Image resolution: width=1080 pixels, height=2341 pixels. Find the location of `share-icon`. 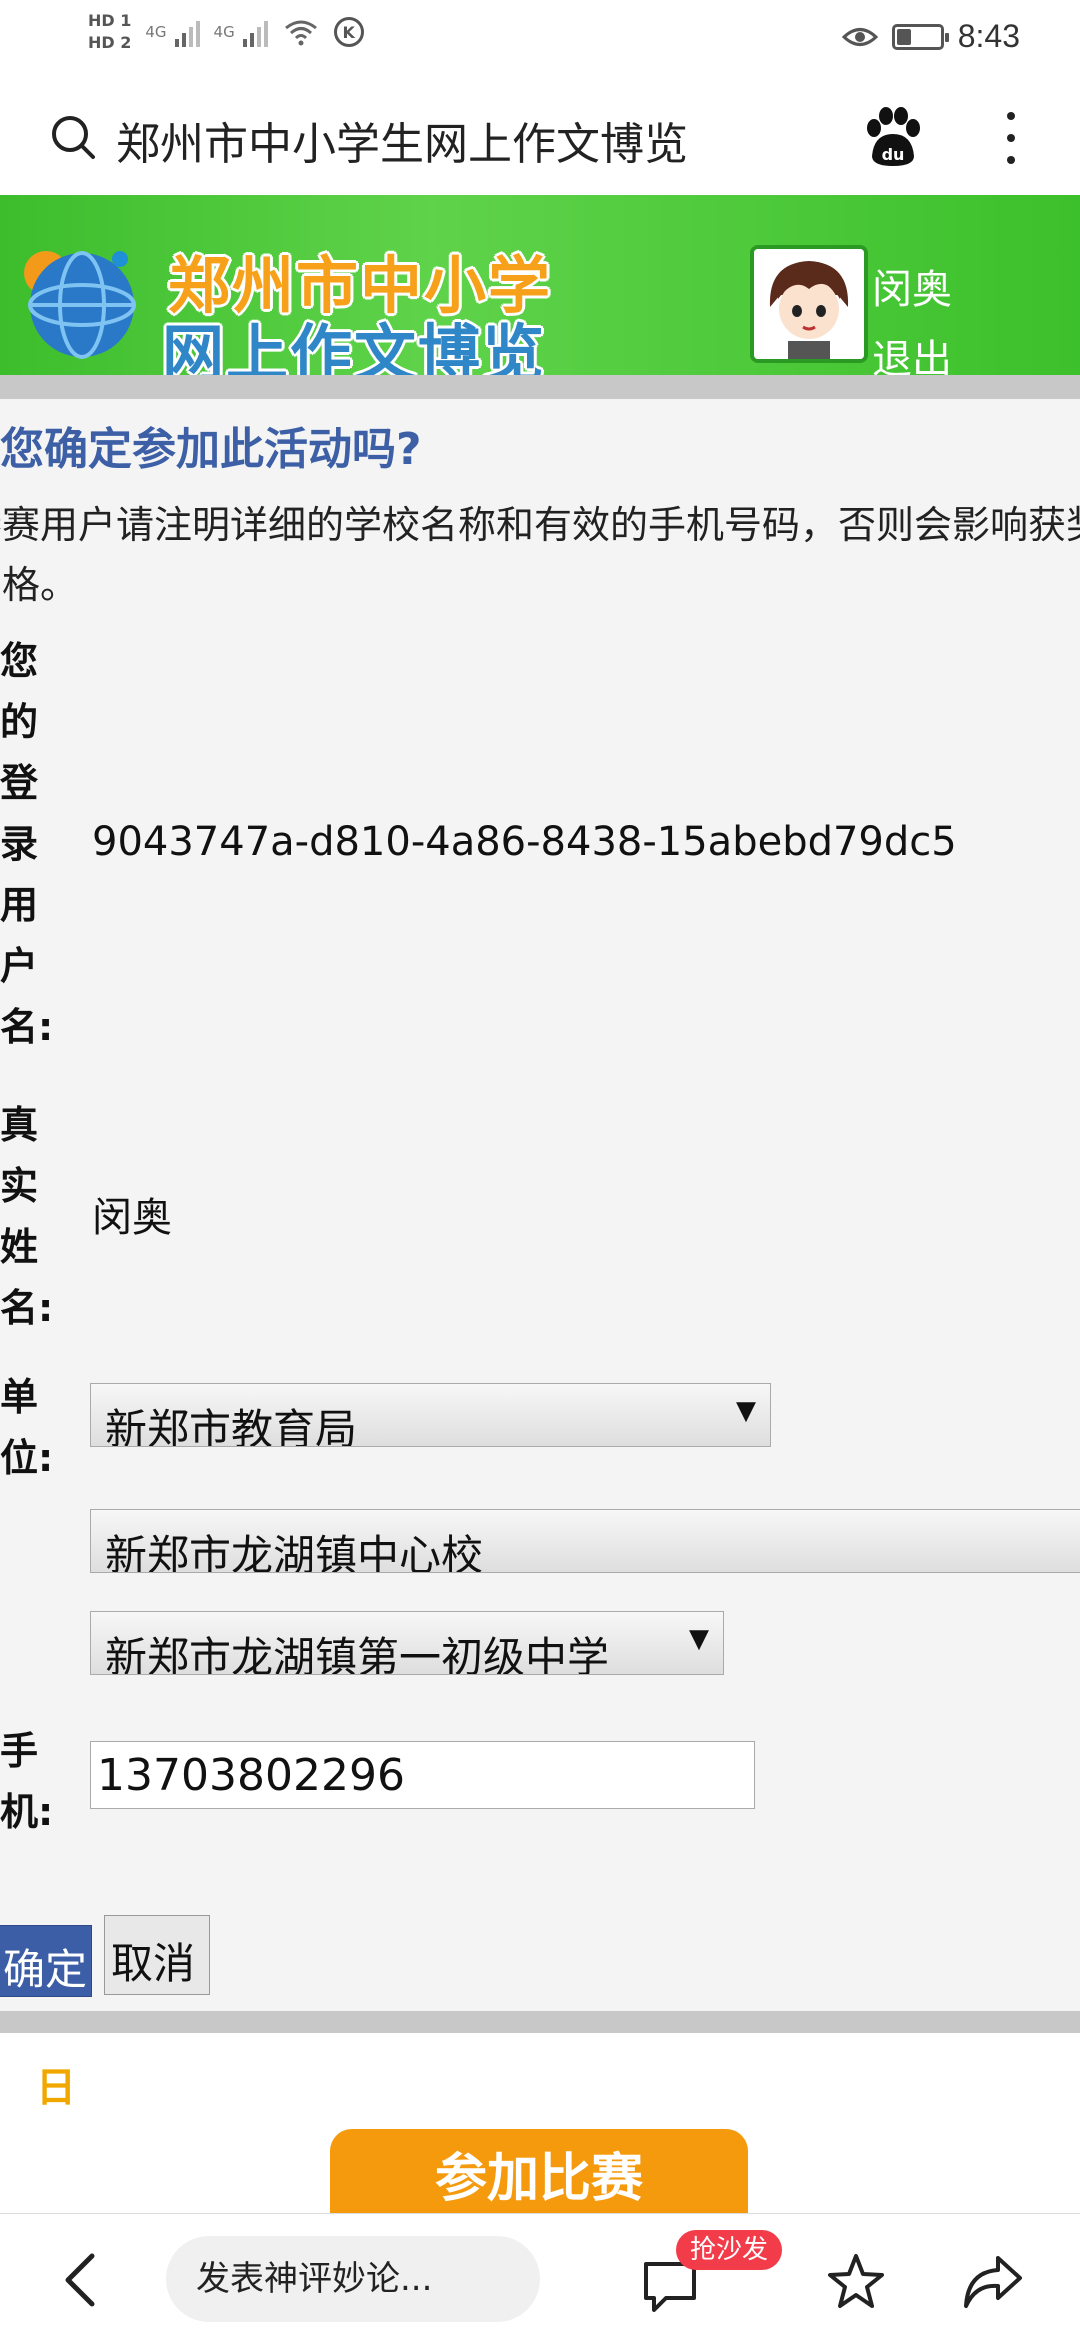

share-icon is located at coordinates (993, 2282).